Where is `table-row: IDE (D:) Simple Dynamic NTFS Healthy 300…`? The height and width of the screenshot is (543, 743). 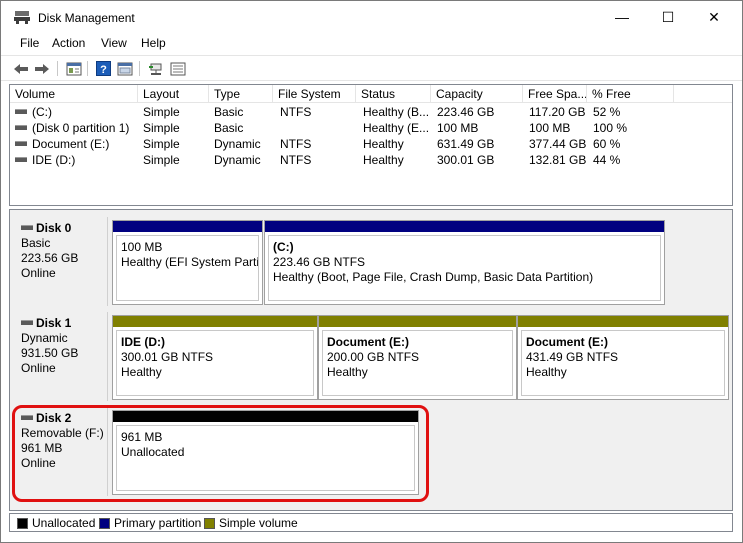 table-row: IDE (D:) Simple Dynamic NTFS Healthy 300… is located at coordinates (371, 160).